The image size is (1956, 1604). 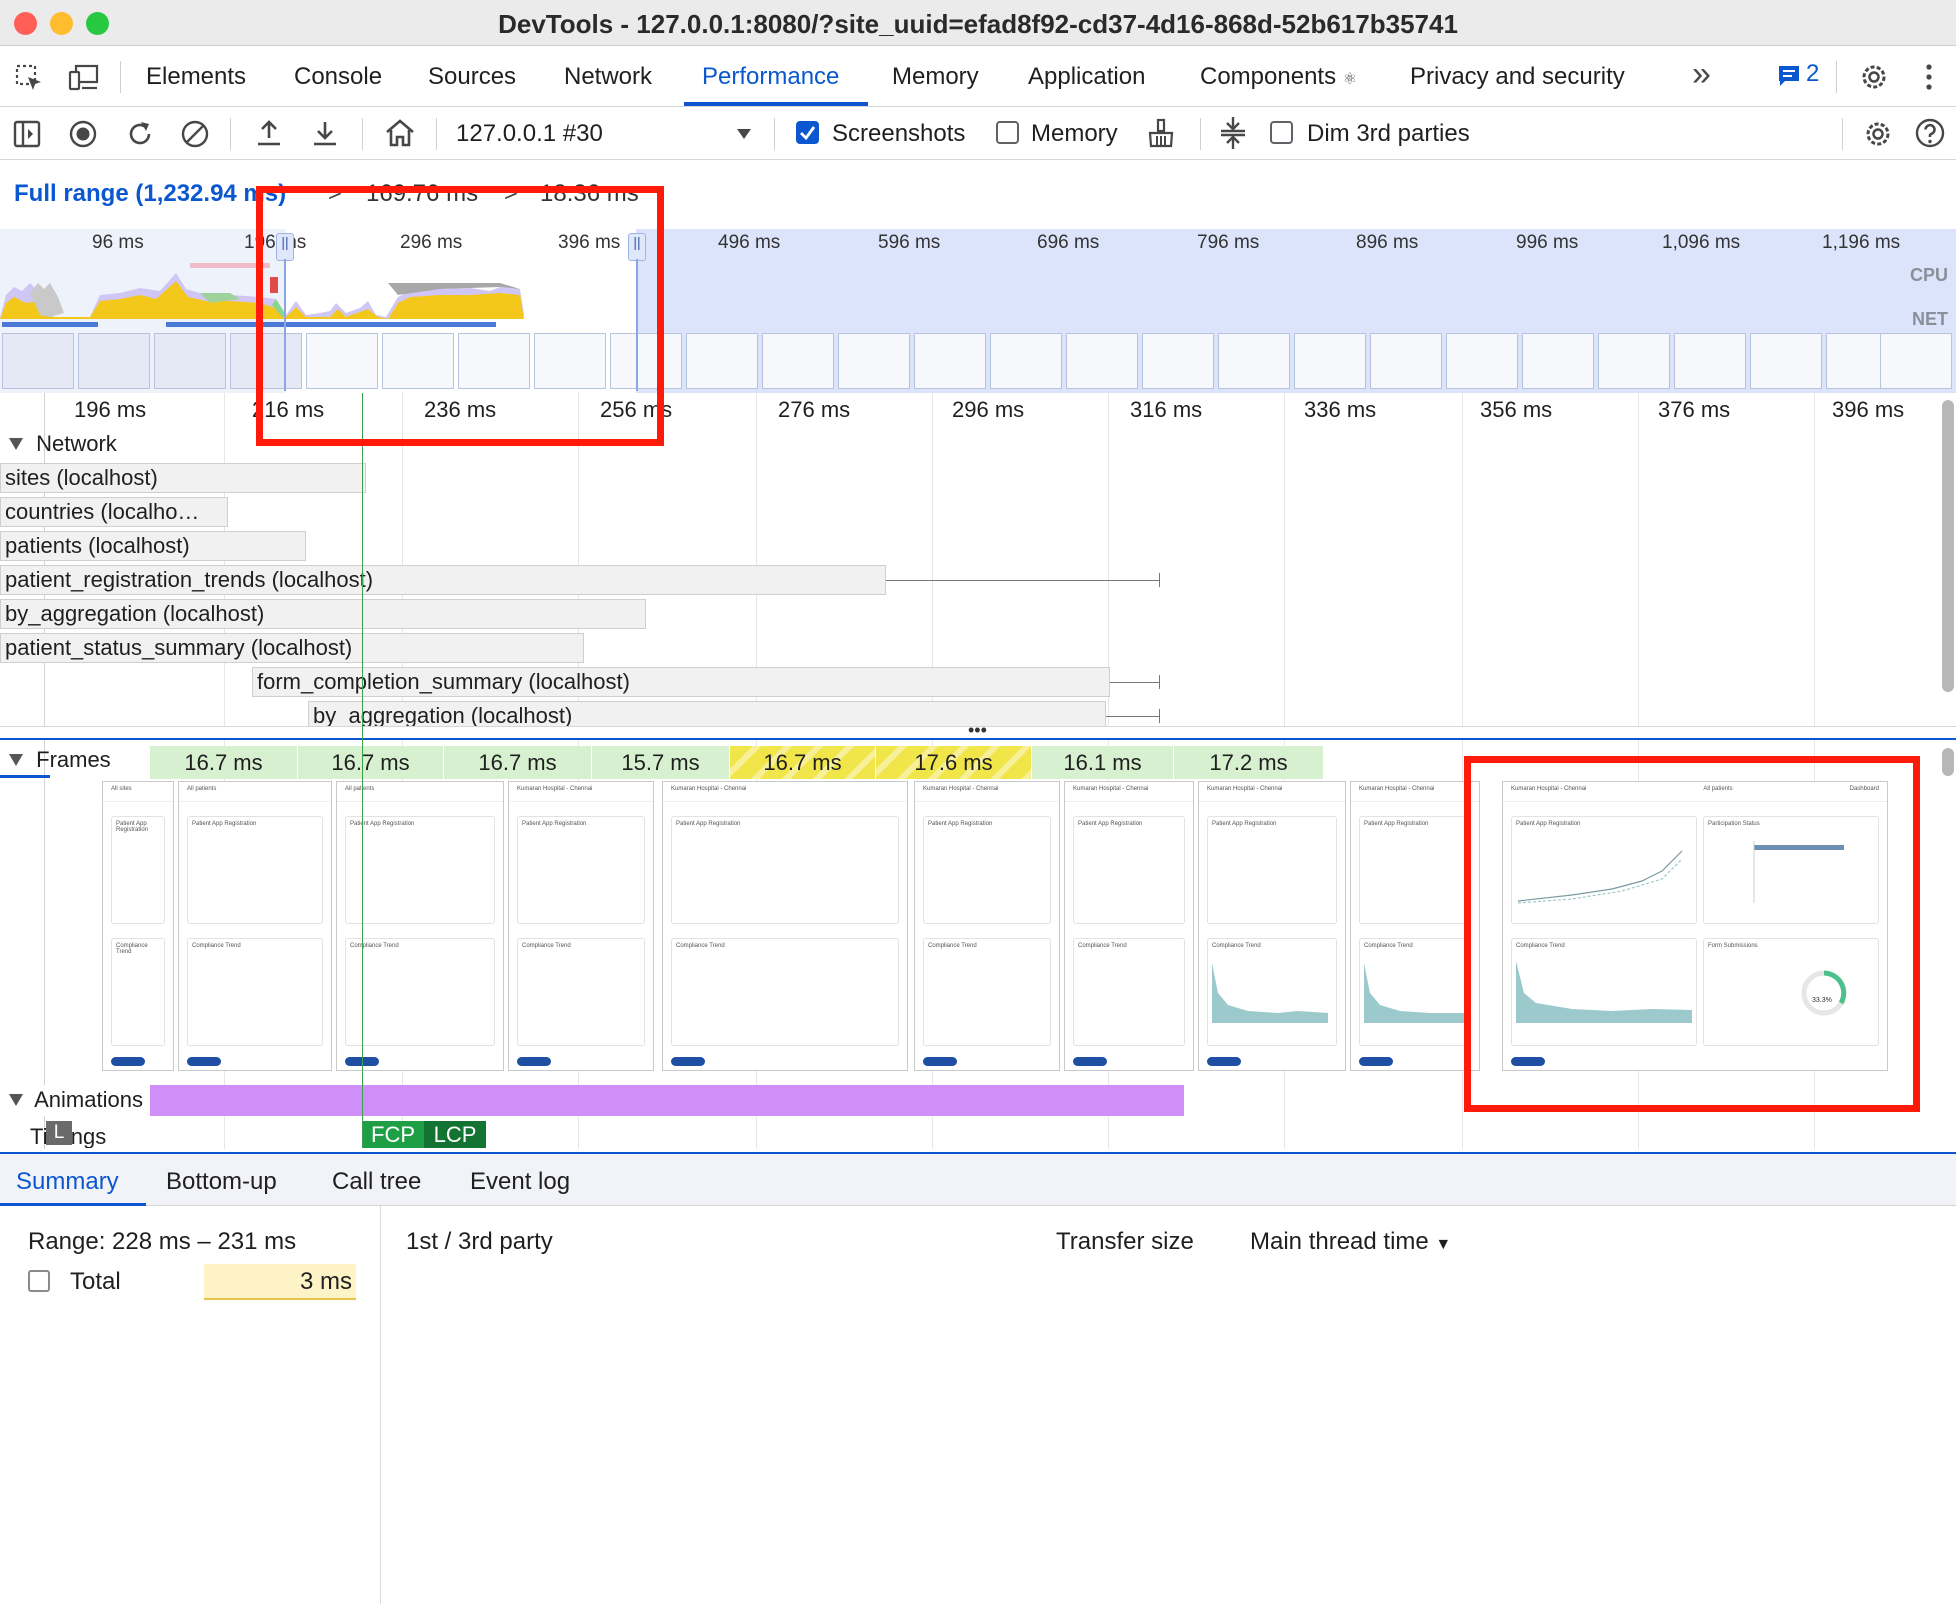 What do you see at coordinates (27, 136) in the screenshot?
I see `toggle-sidebar-icon` at bounding box center [27, 136].